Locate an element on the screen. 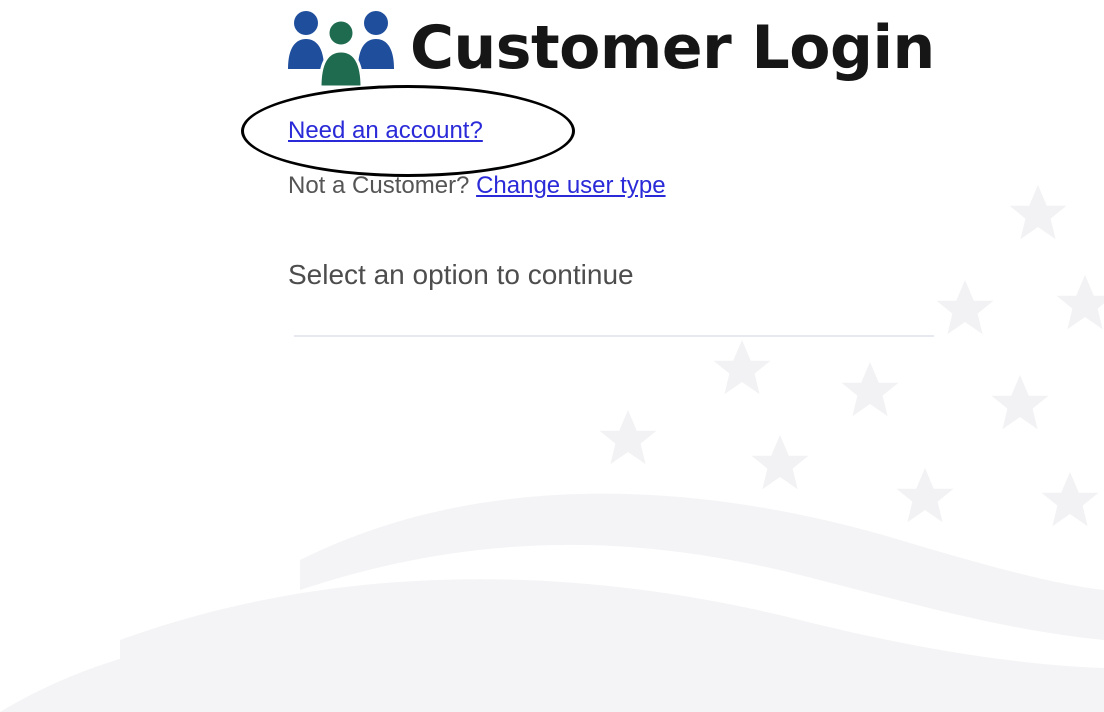  change-user-type-link: Change user type is located at coordinates (570, 185).